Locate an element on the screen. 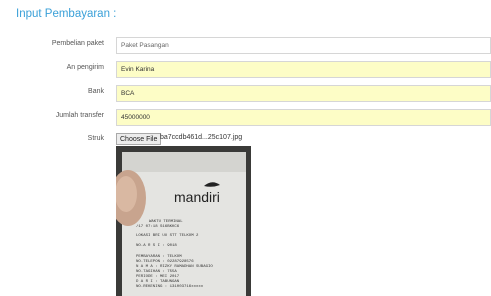  label-an-pengirim: An pengirim is located at coordinates (85, 67).